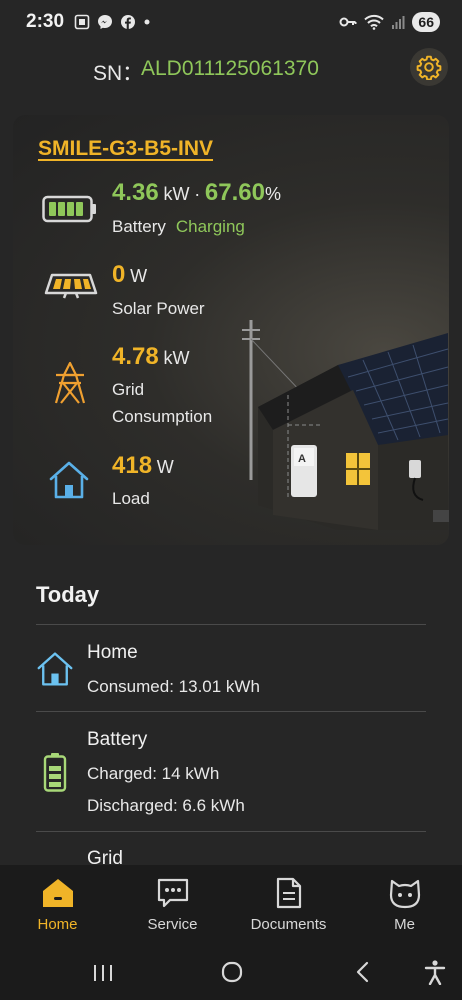 The height and width of the screenshot is (1000, 462). I want to click on gear-icon, so click(429, 67).